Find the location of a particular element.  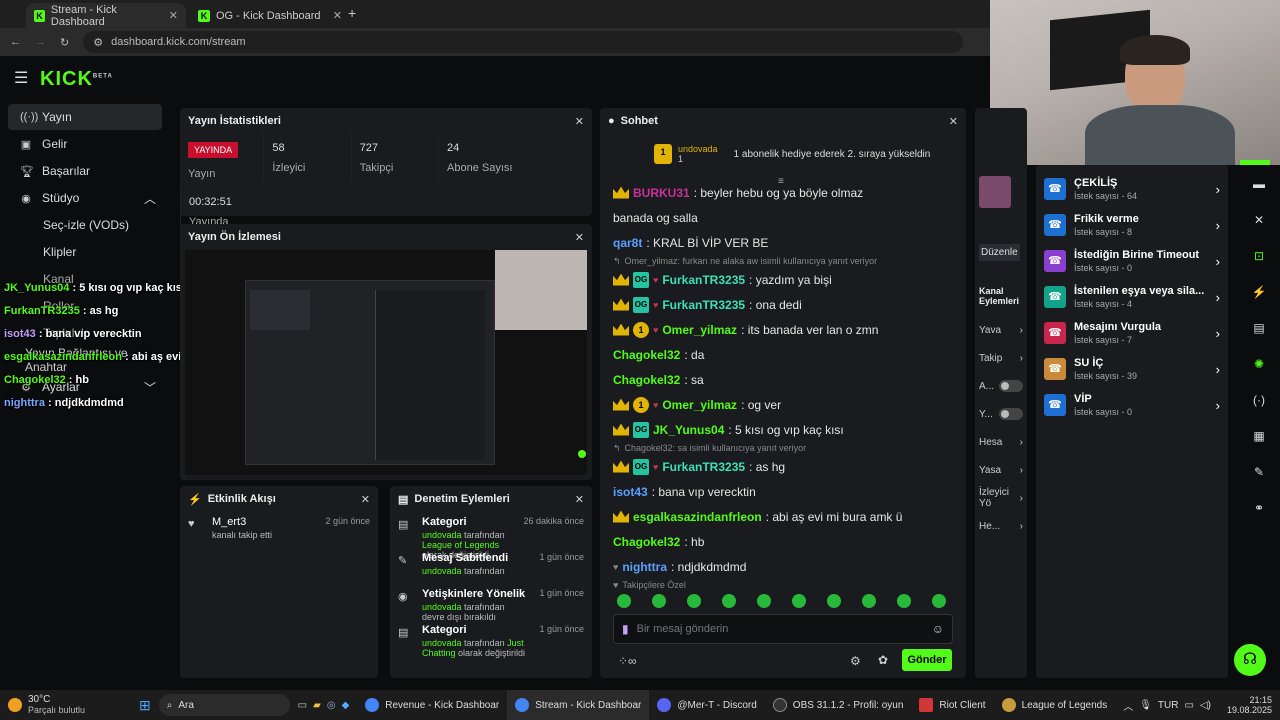

wrench-icon: ✎ is located at coordinates (1259, 472).